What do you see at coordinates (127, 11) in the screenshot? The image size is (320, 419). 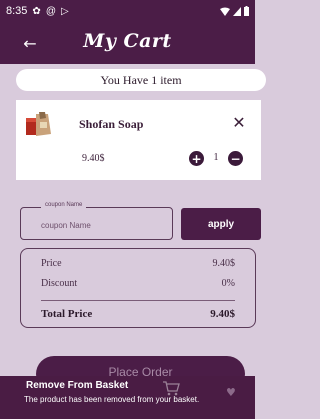 I see `status-bar: 8:35 ✿ @ ▷` at bounding box center [127, 11].